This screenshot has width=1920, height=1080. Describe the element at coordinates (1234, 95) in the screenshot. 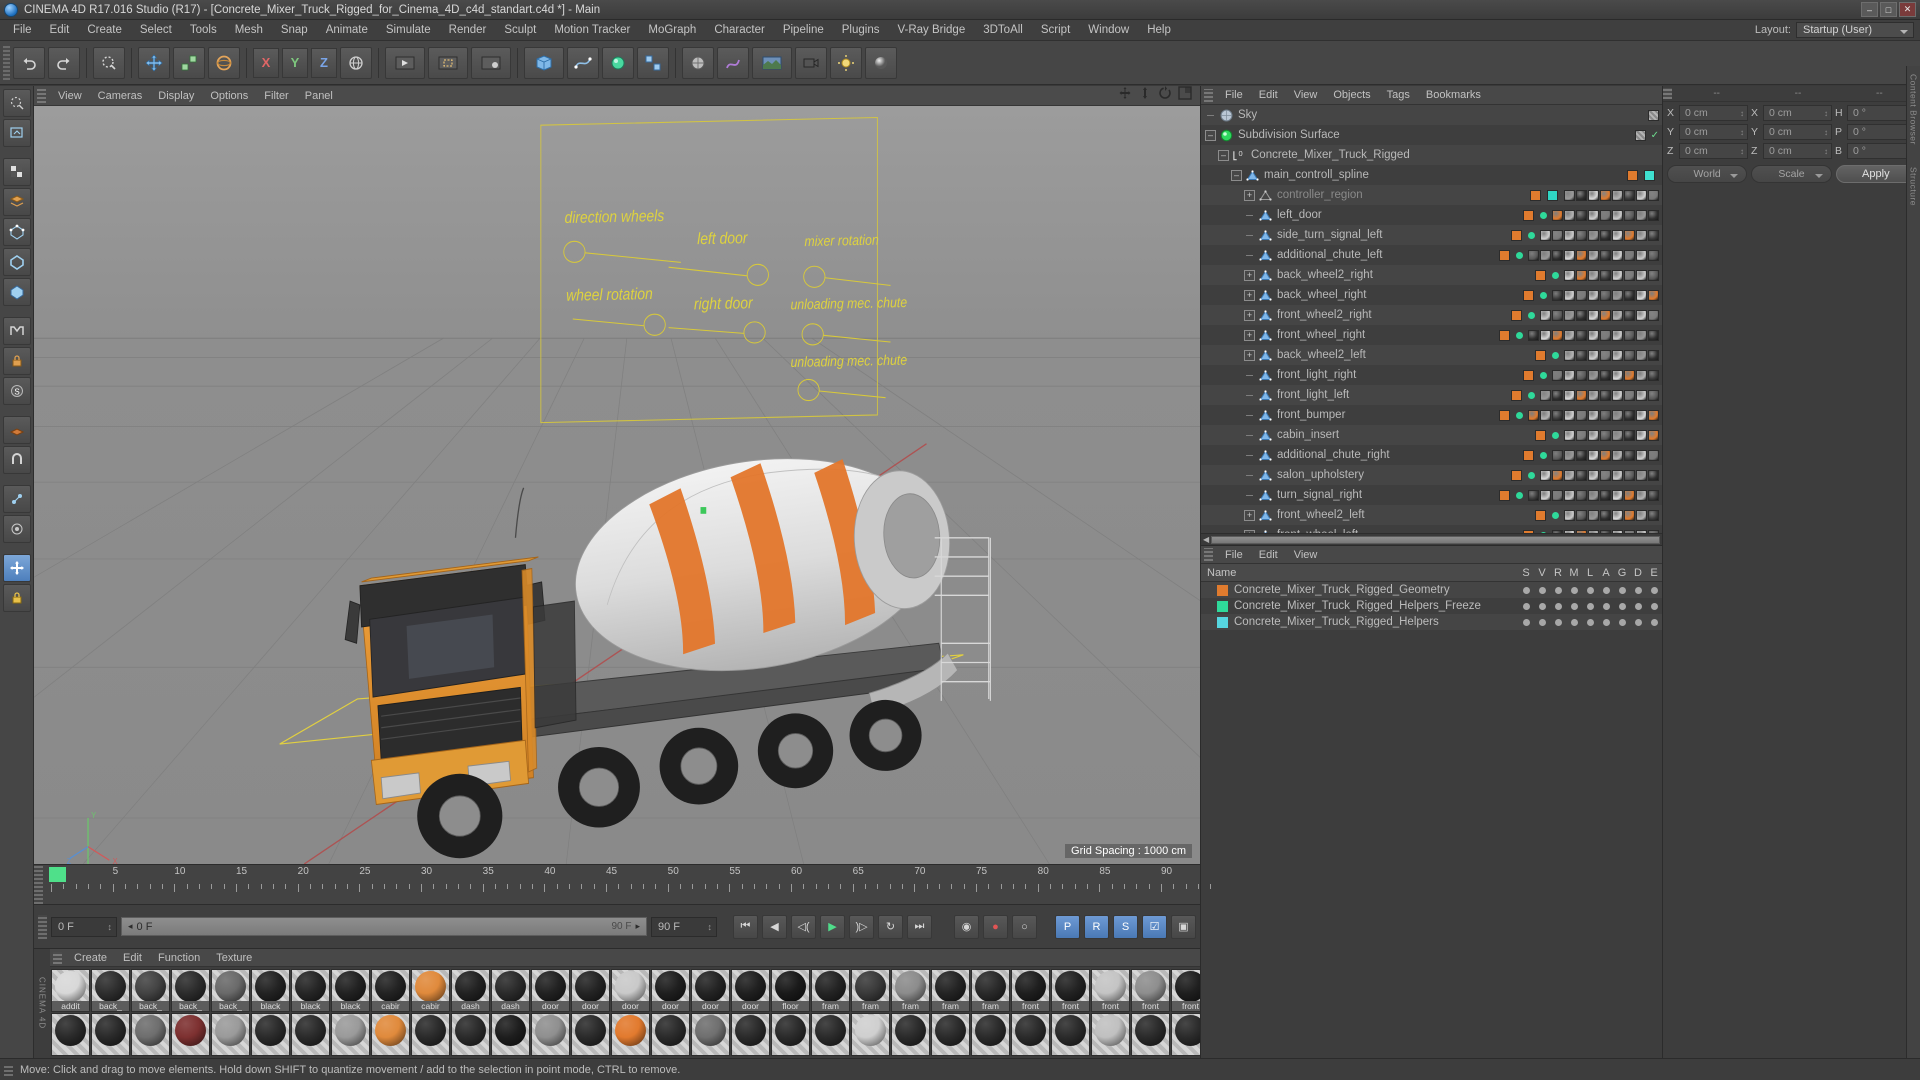

I see `object-menu-file: File` at that location.